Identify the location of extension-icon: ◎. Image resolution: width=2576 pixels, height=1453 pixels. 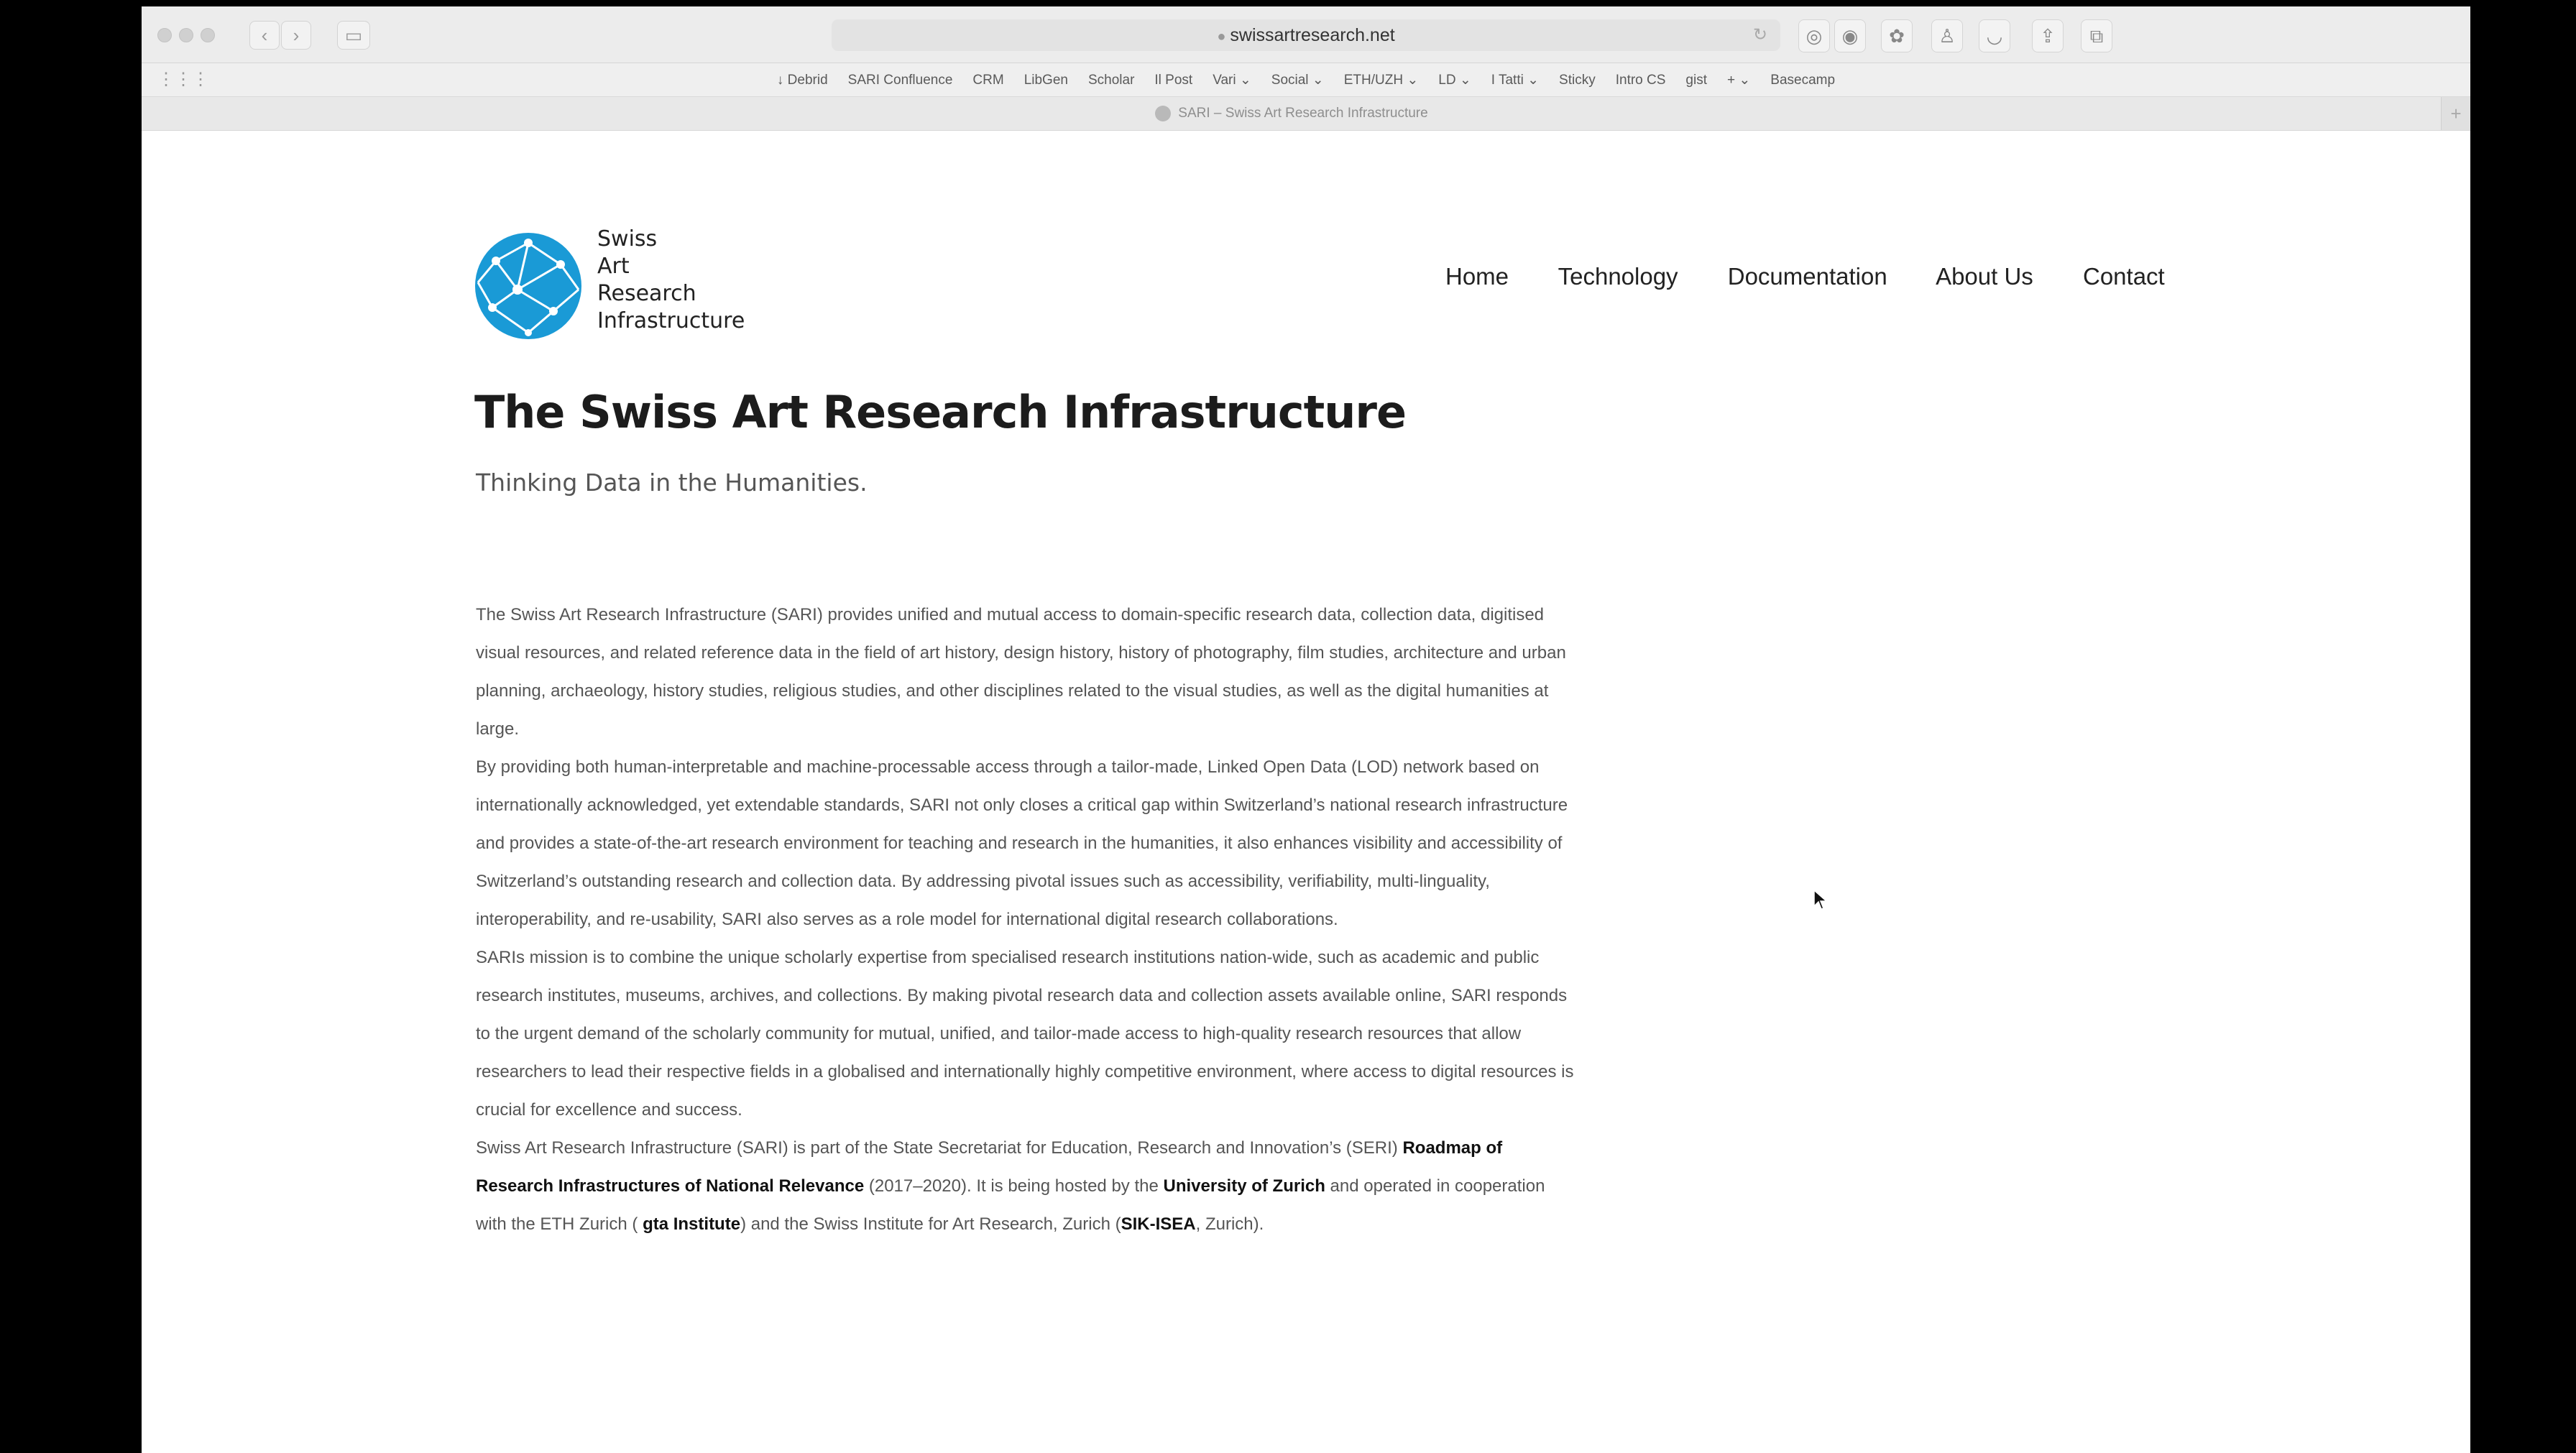
(1814, 36).